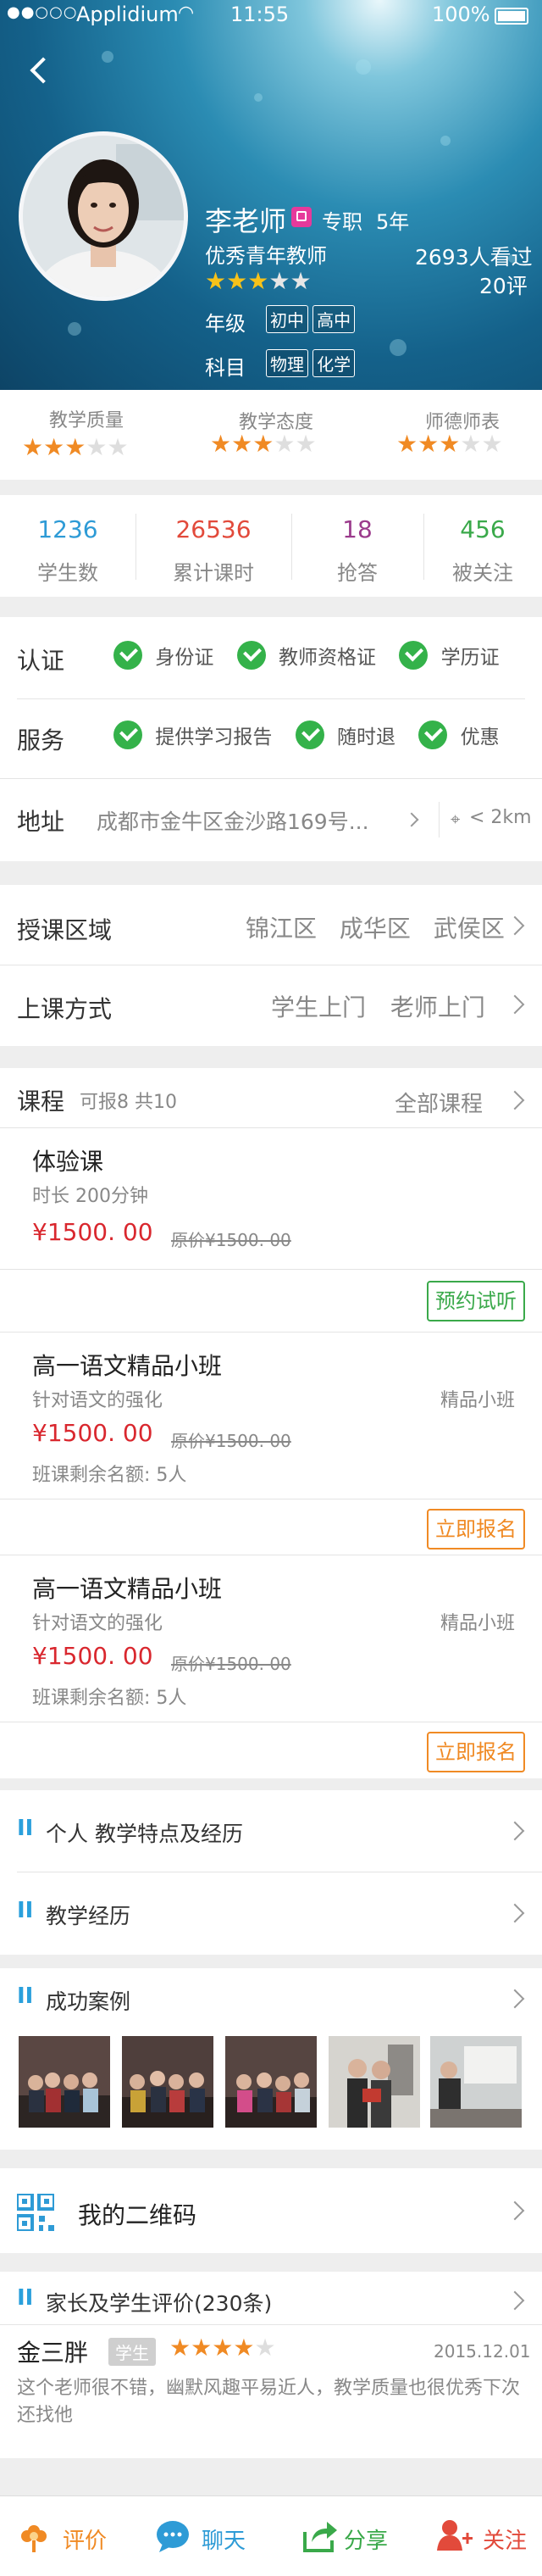  Describe the element at coordinates (26, 1996) in the screenshot. I see `section-marker-icon: II` at that location.